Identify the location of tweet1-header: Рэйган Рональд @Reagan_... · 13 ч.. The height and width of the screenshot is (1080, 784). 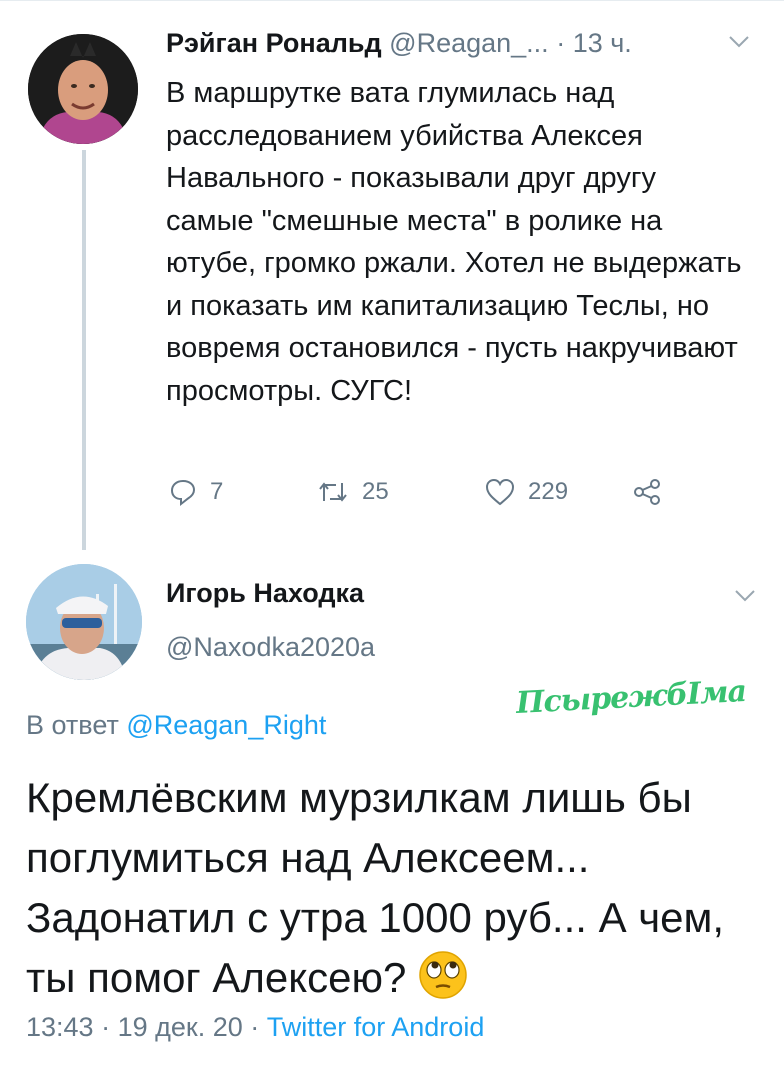
(455, 48).